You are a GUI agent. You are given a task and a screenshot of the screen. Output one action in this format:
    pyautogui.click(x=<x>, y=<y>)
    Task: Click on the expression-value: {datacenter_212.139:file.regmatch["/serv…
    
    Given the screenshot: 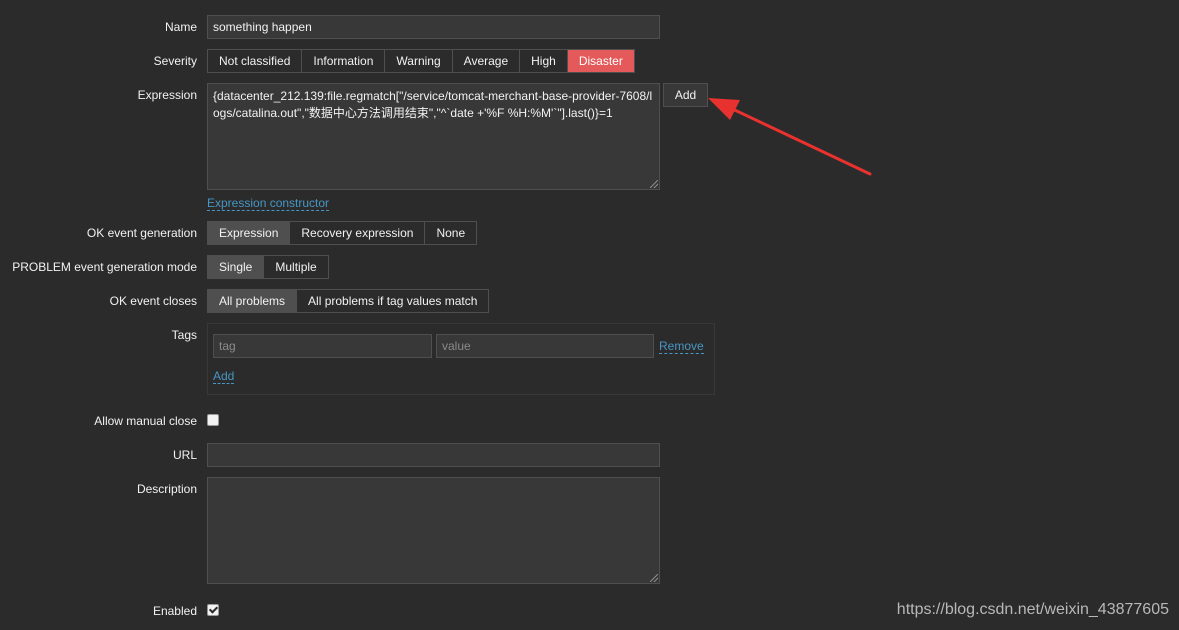 What is the action you would take?
    pyautogui.click(x=433, y=104)
    